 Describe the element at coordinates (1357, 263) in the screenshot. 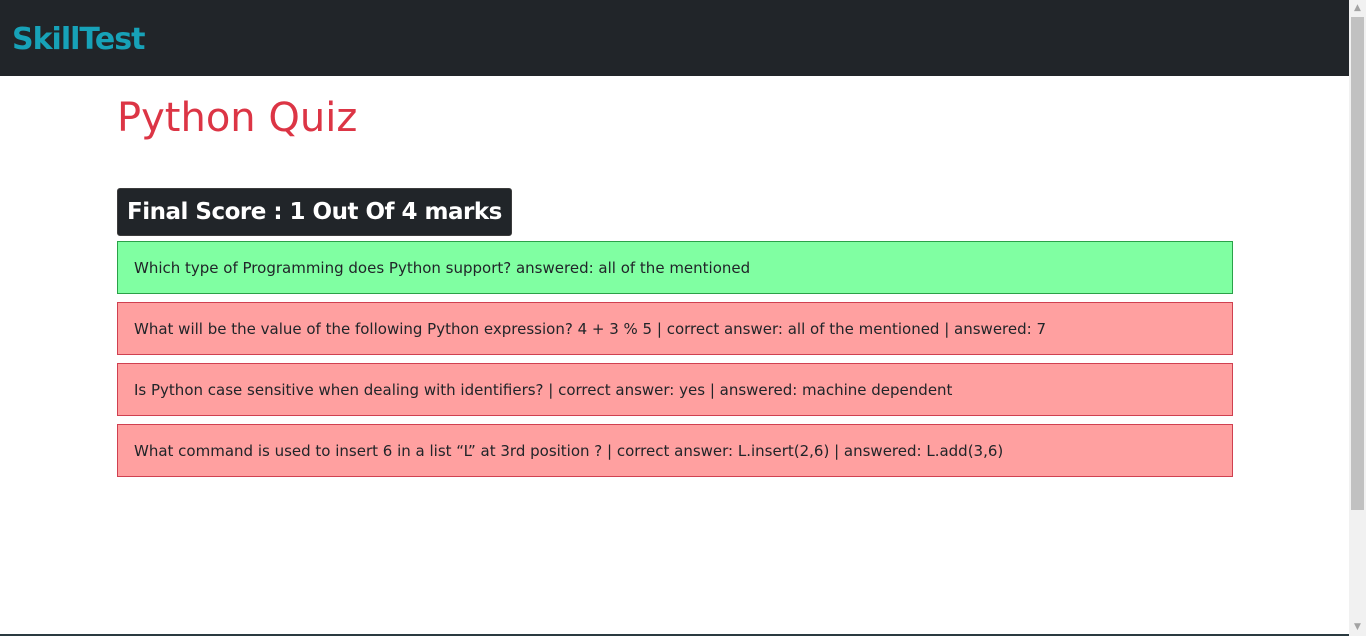

I see `scrollbar-thumb` at that location.